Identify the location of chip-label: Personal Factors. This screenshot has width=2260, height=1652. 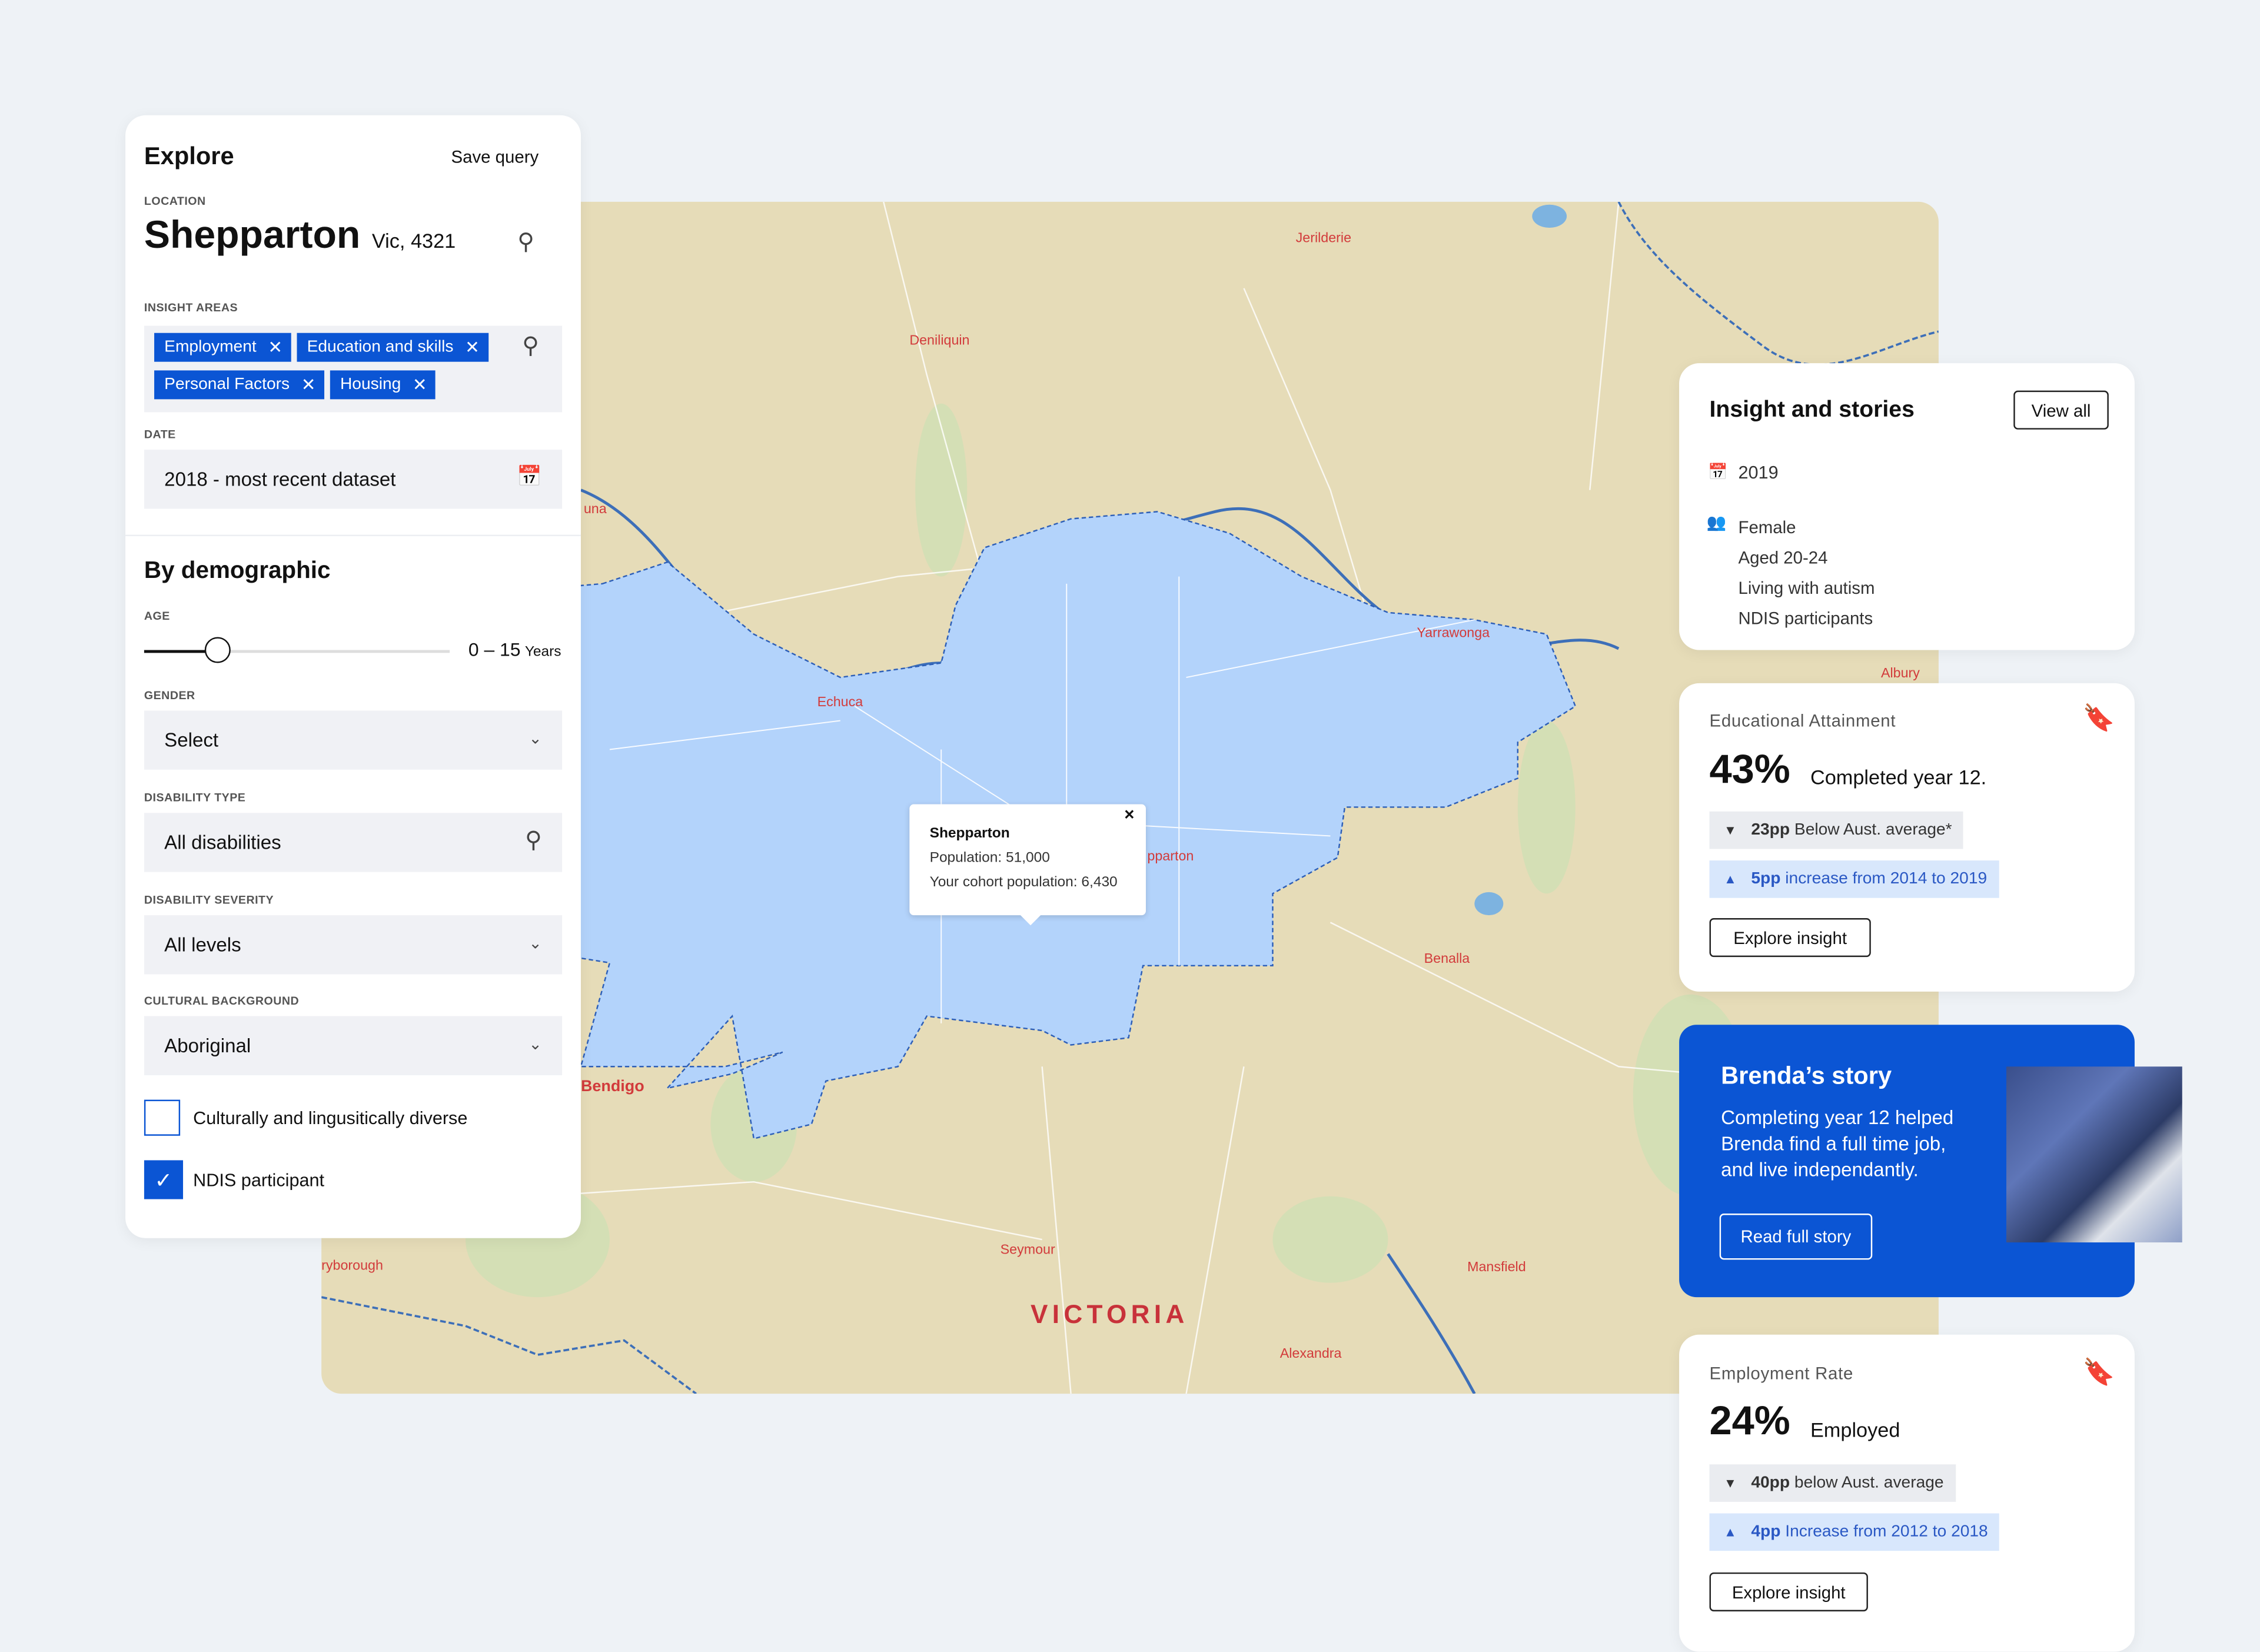
(227, 385).